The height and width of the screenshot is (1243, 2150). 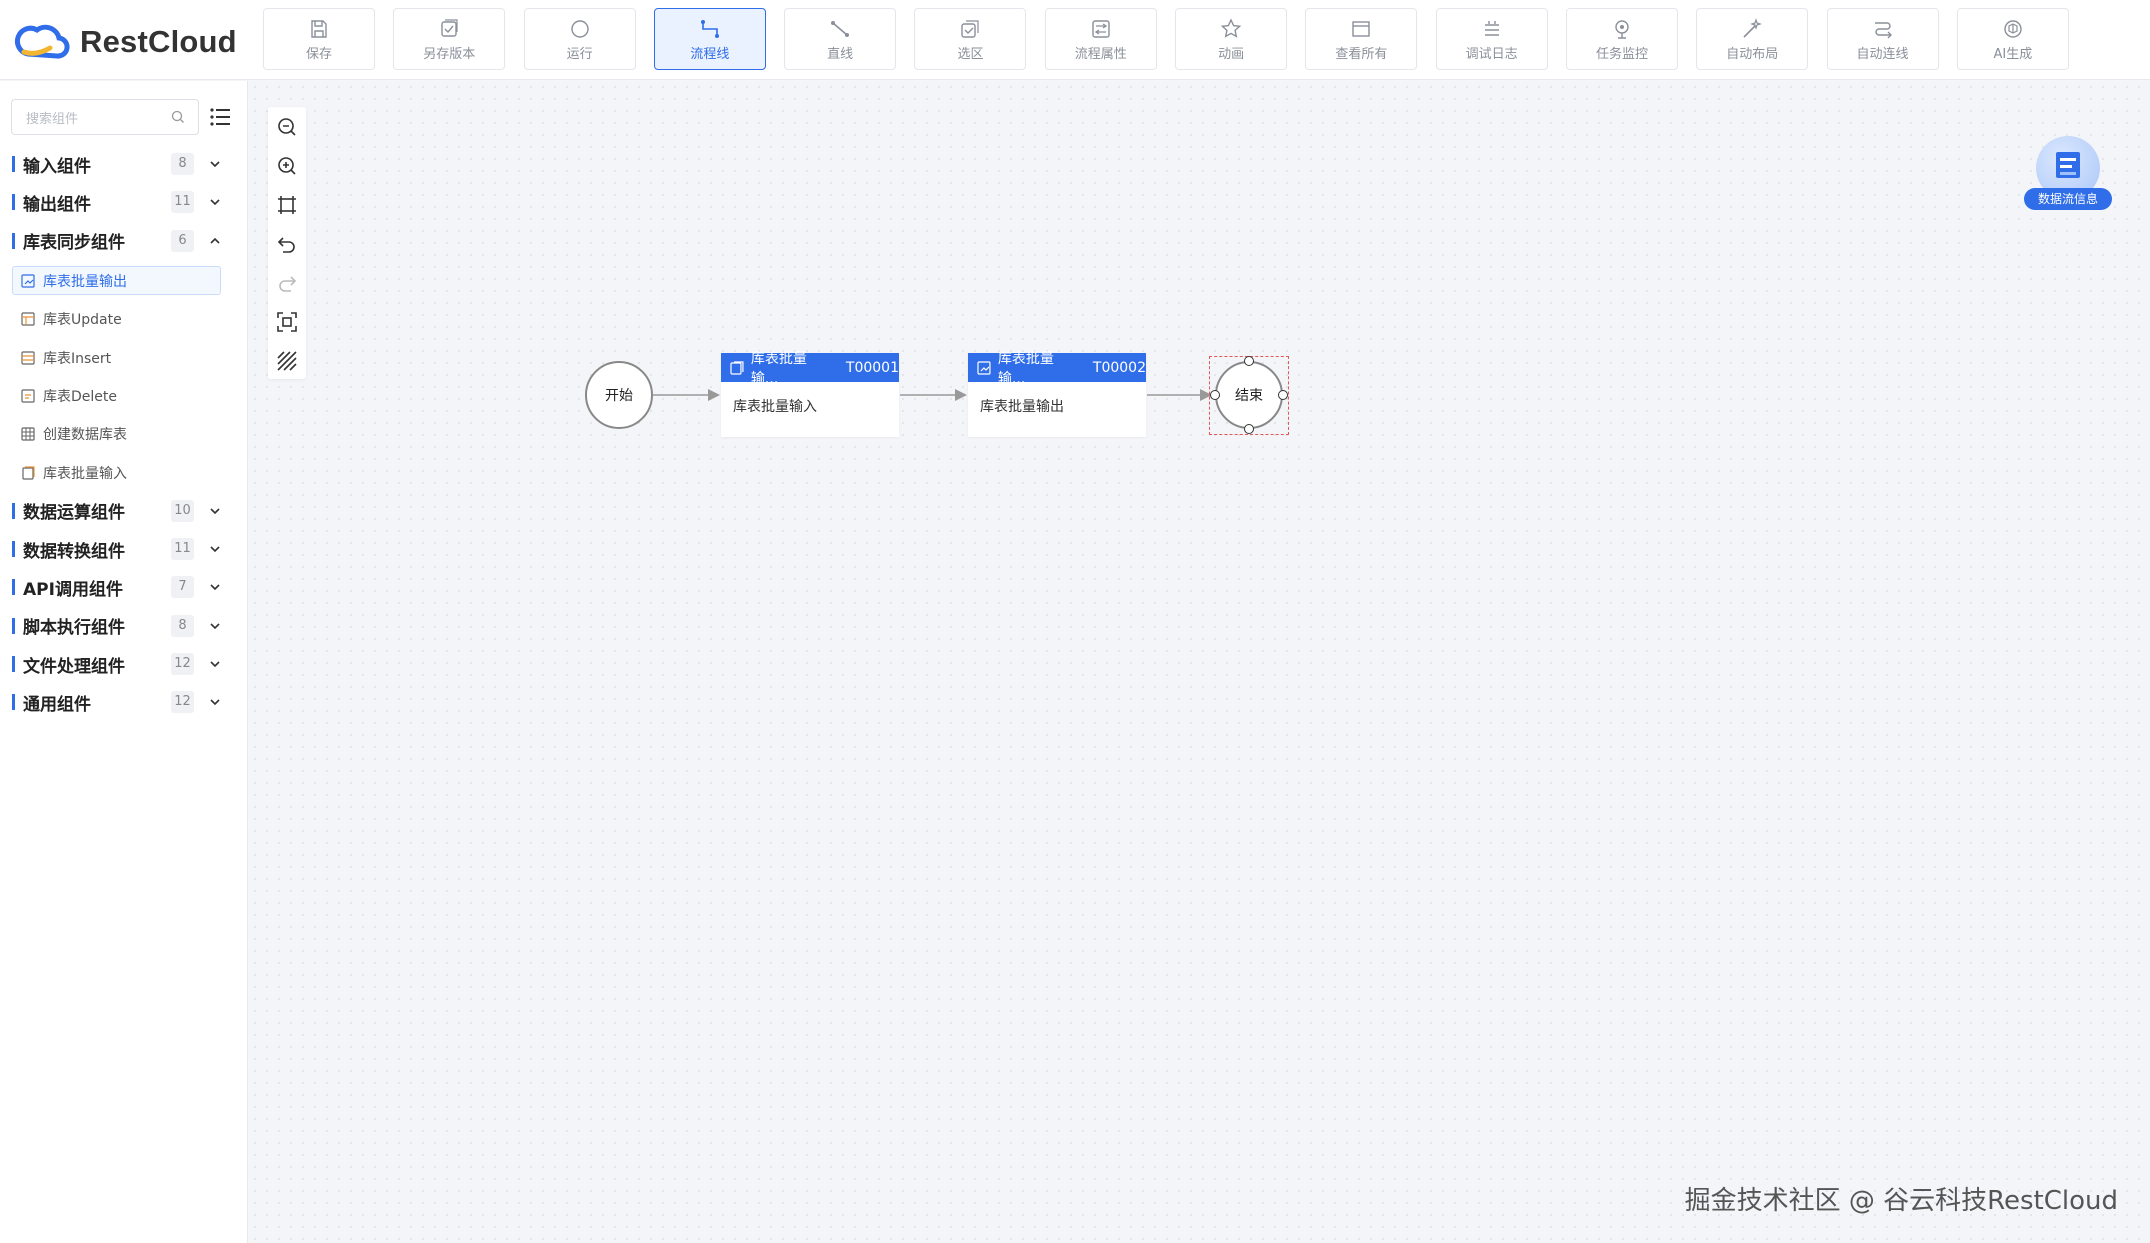 What do you see at coordinates (1491, 54) in the screenshot?
I see `debug-log-label: 调试日志` at bounding box center [1491, 54].